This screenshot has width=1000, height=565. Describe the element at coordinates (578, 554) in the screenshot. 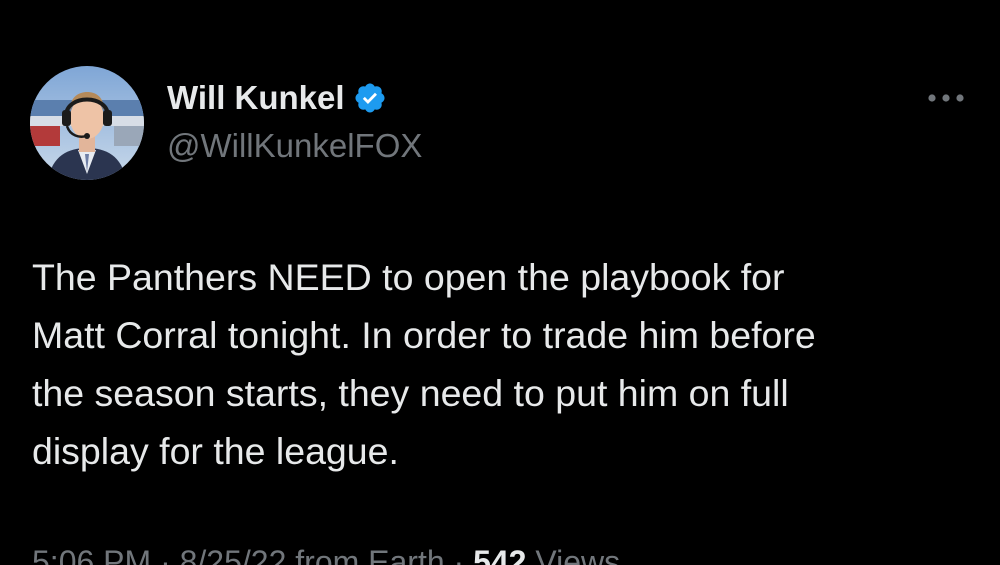

I see `views-label: Views` at that location.